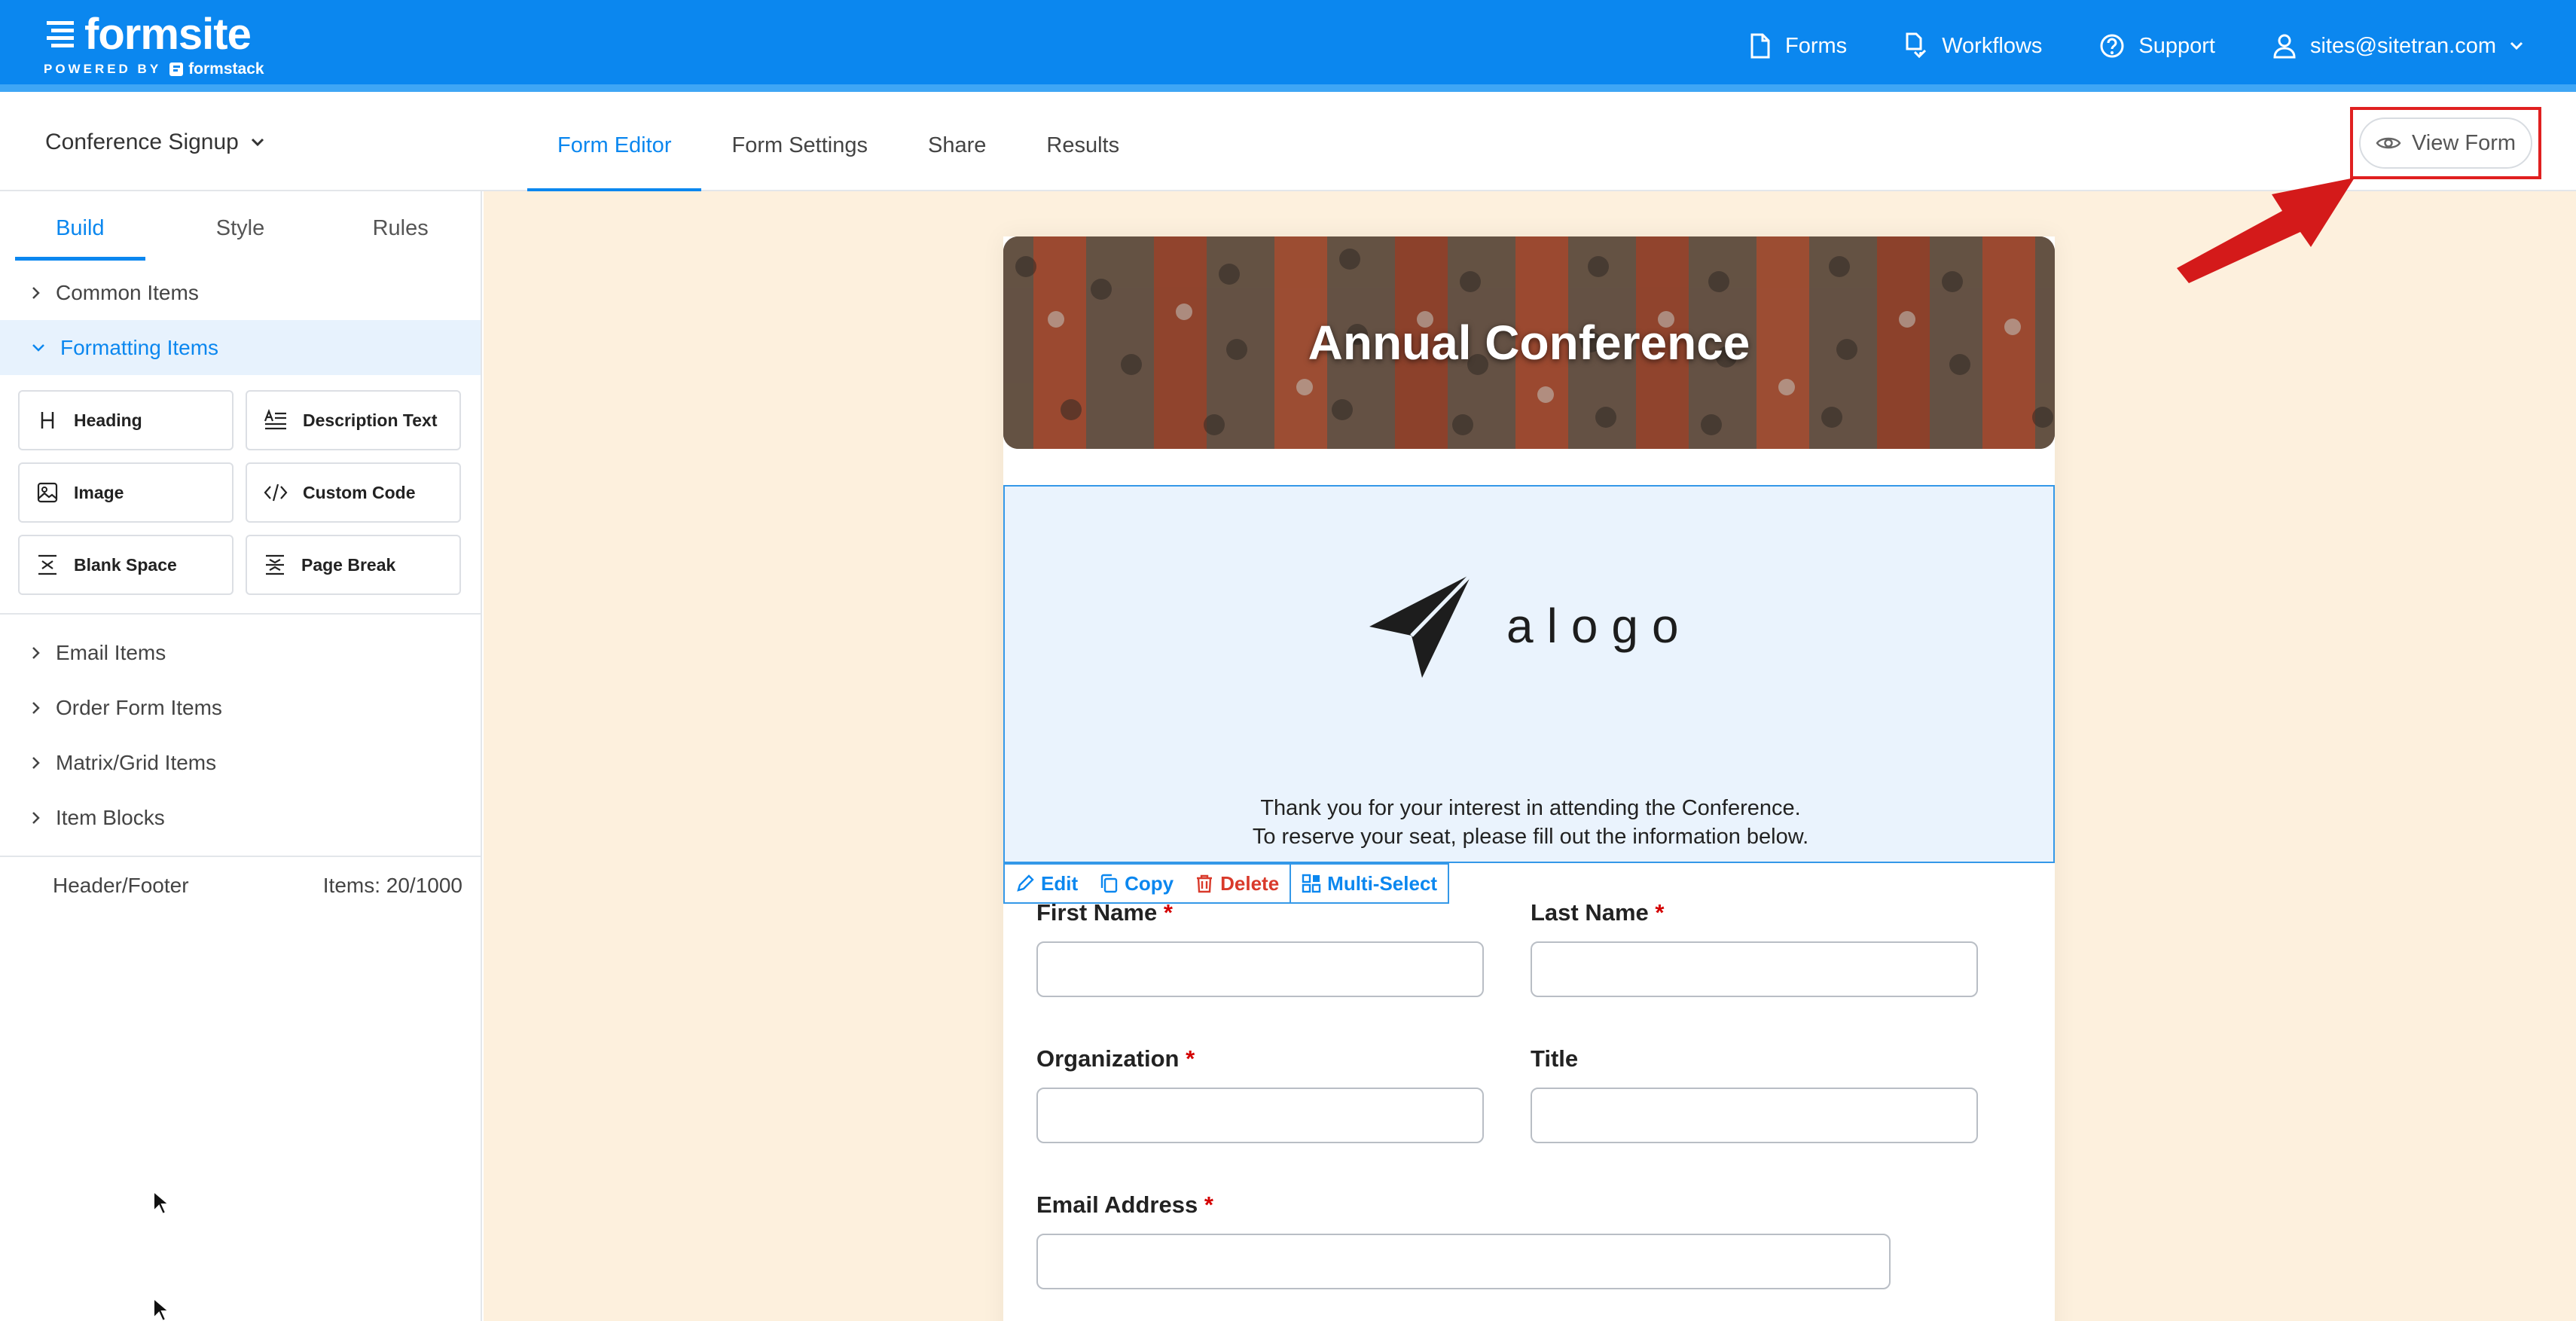 This screenshot has height=1321, width=2576. What do you see at coordinates (2463, 142) in the screenshot?
I see `view-form-label: View Form` at bounding box center [2463, 142].